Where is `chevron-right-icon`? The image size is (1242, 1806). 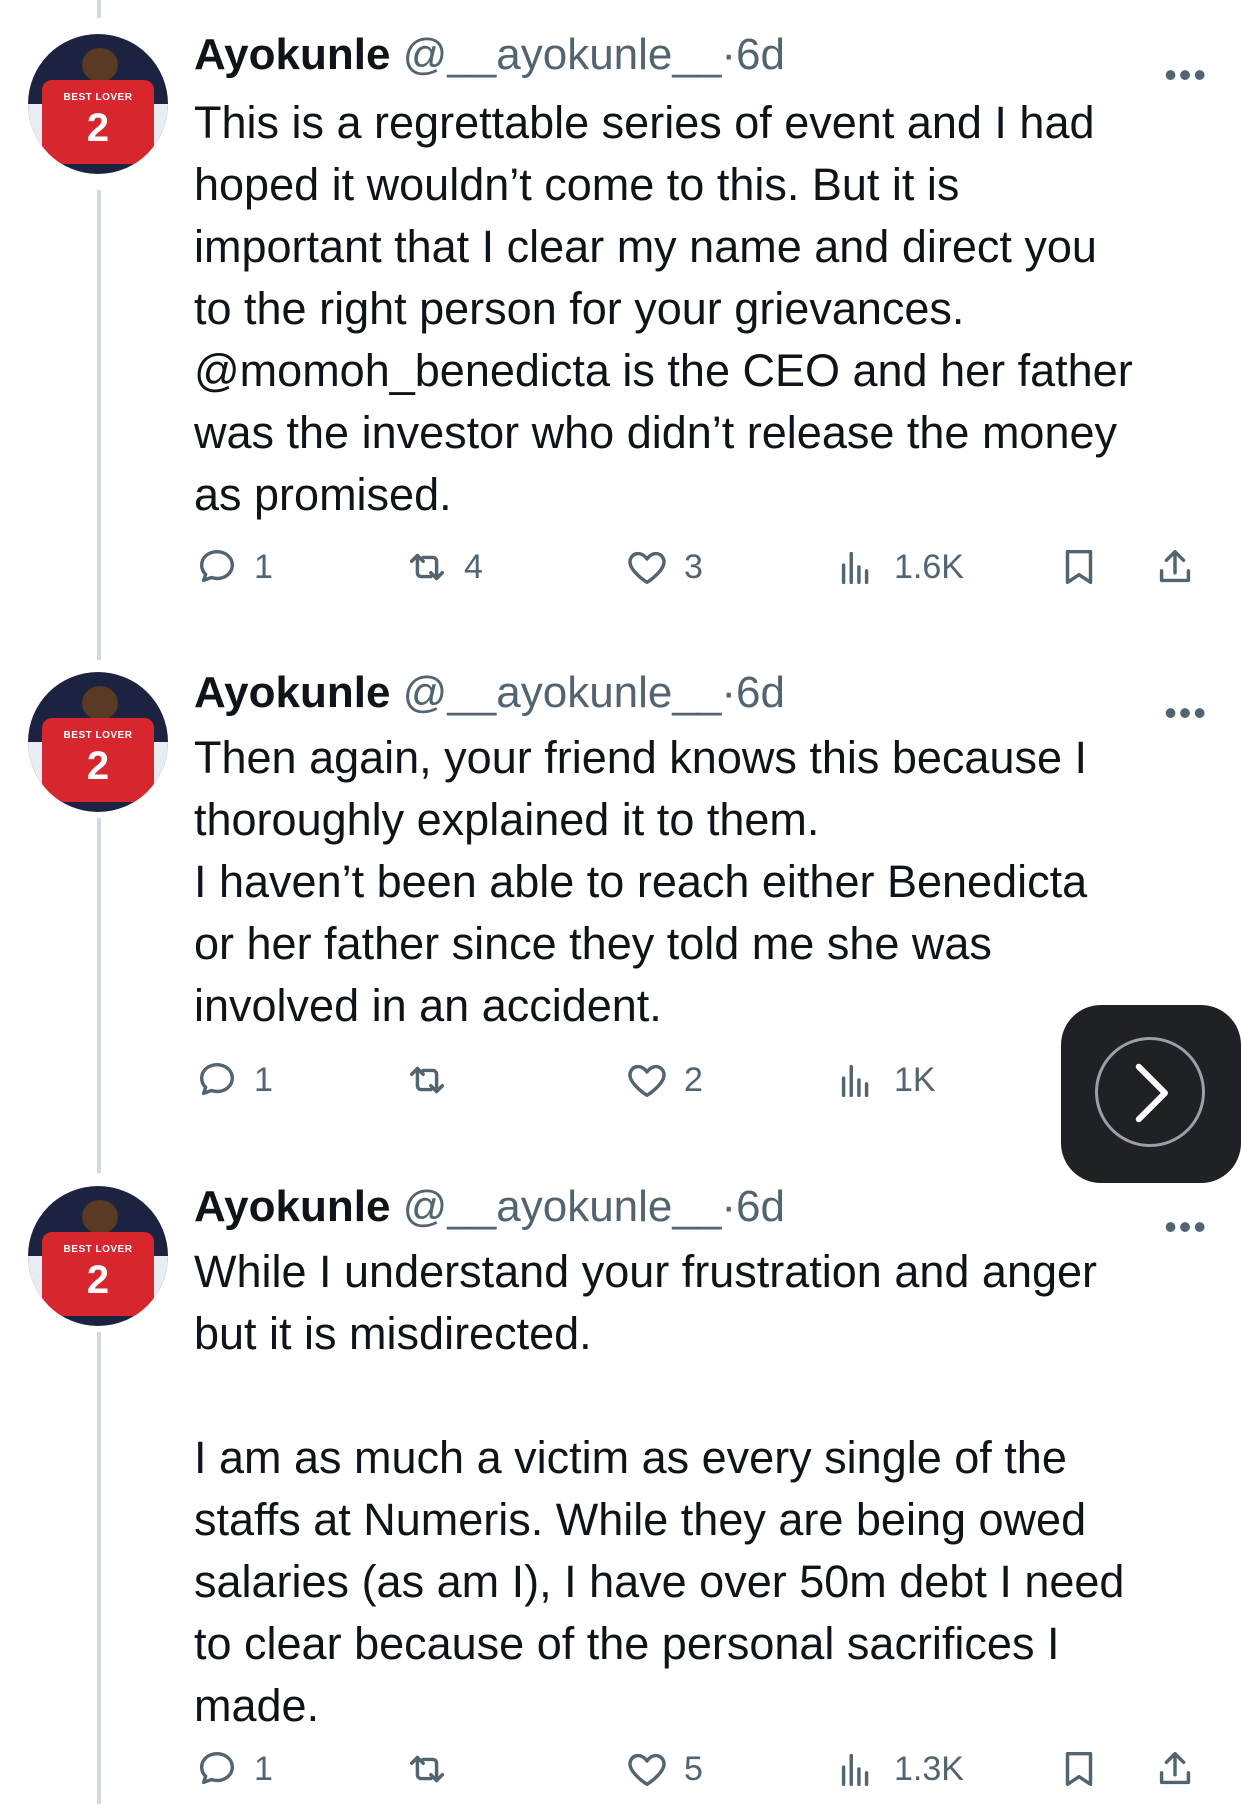
chevron-right-icon is located at coordinates (1151, 1093).